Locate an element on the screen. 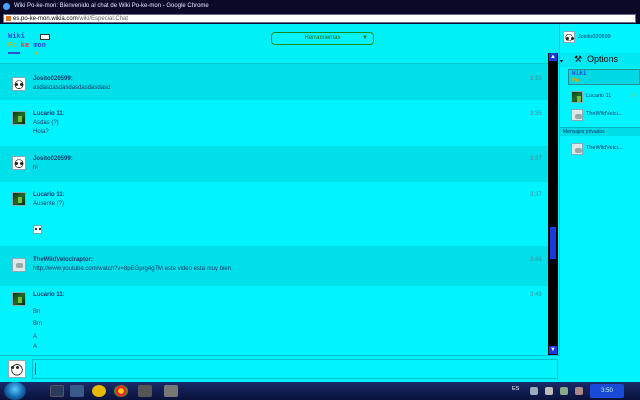 The height and width of the screenshot is (400, 640). media-taskbar-icon is located at coordinates (77, 391).